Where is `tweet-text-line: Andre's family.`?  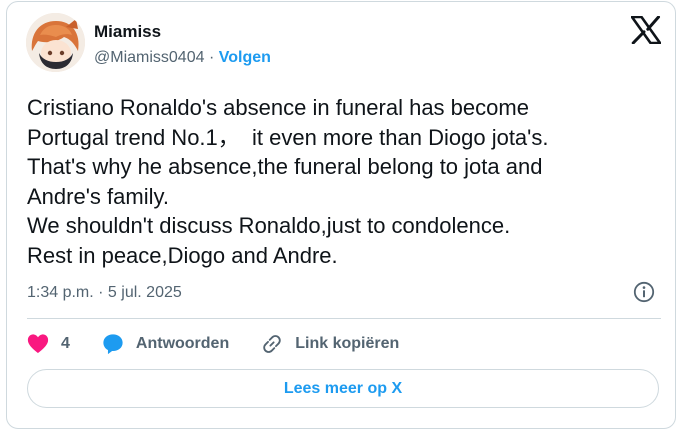 tweet-text-line: Andre's family. is located at coordinates (98, 196).